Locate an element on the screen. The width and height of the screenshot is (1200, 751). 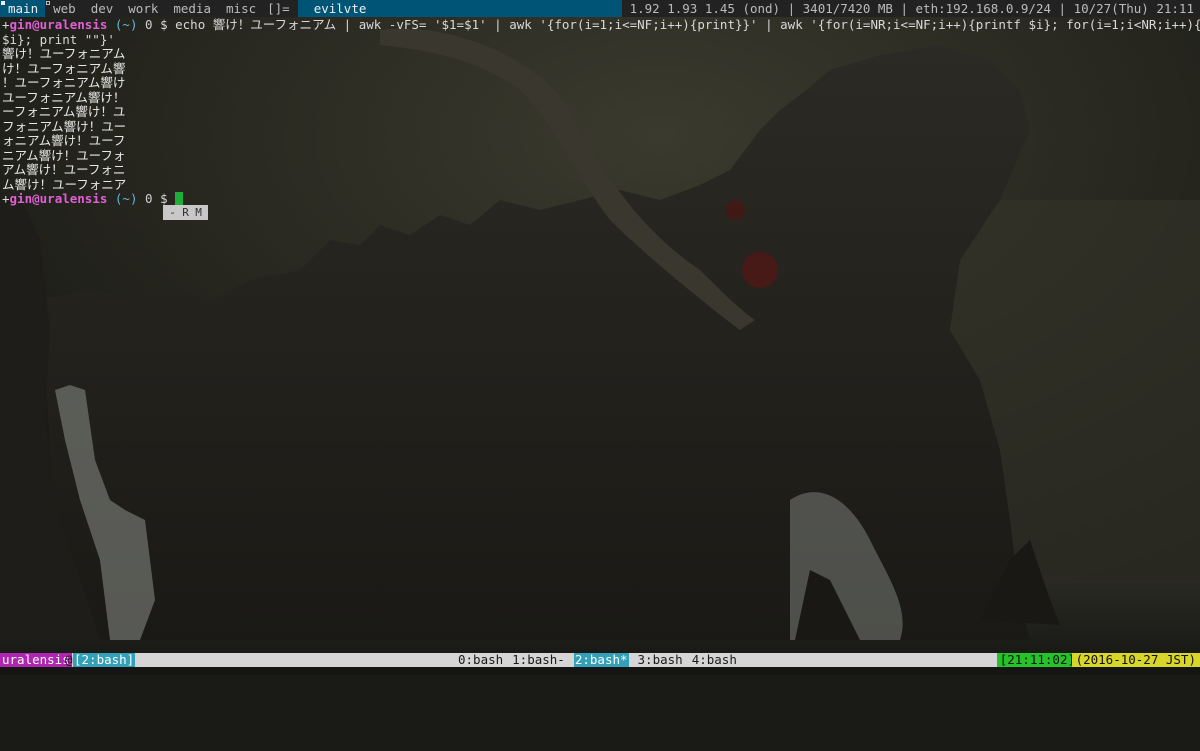
output-line: フォニアム響け！ユー is located at coordinates (64, 126).